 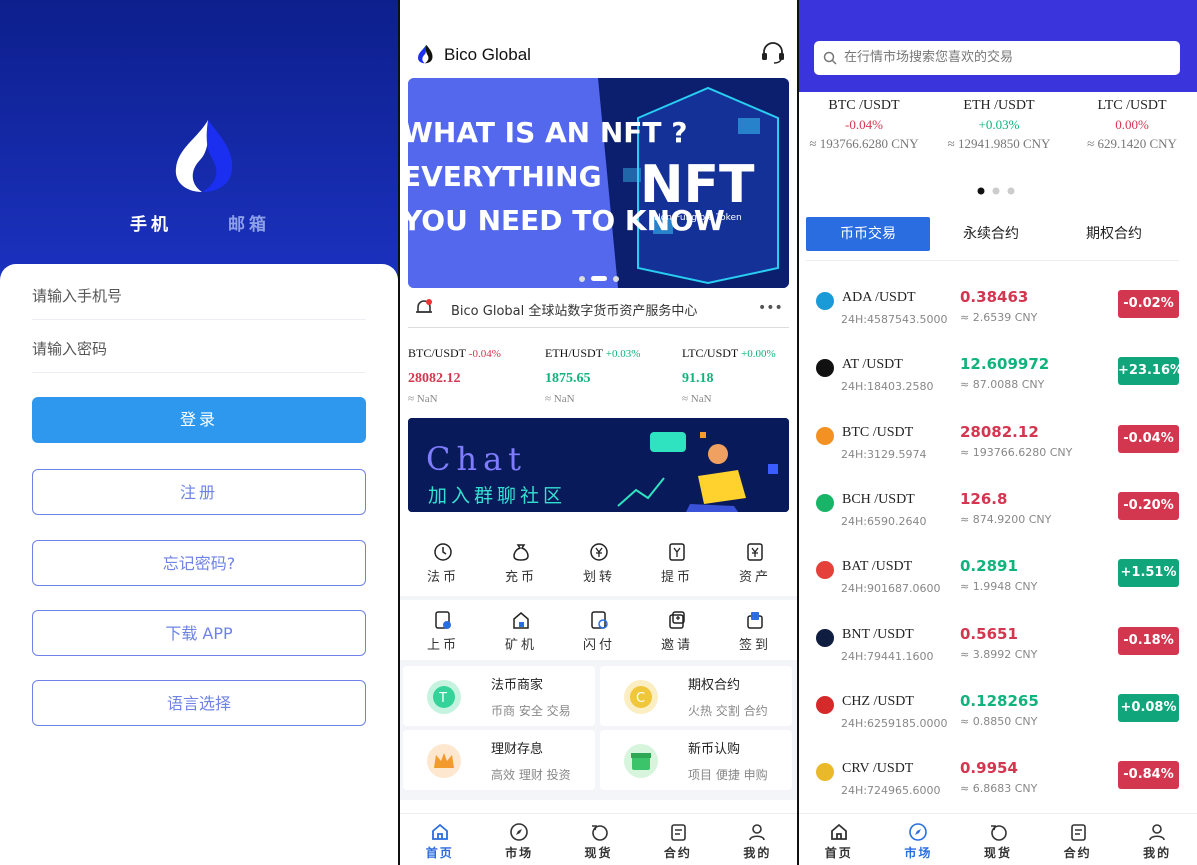 I want to click on promo-wealth: 理财存息 高效 理财 投资, so click(x=499, y=760).